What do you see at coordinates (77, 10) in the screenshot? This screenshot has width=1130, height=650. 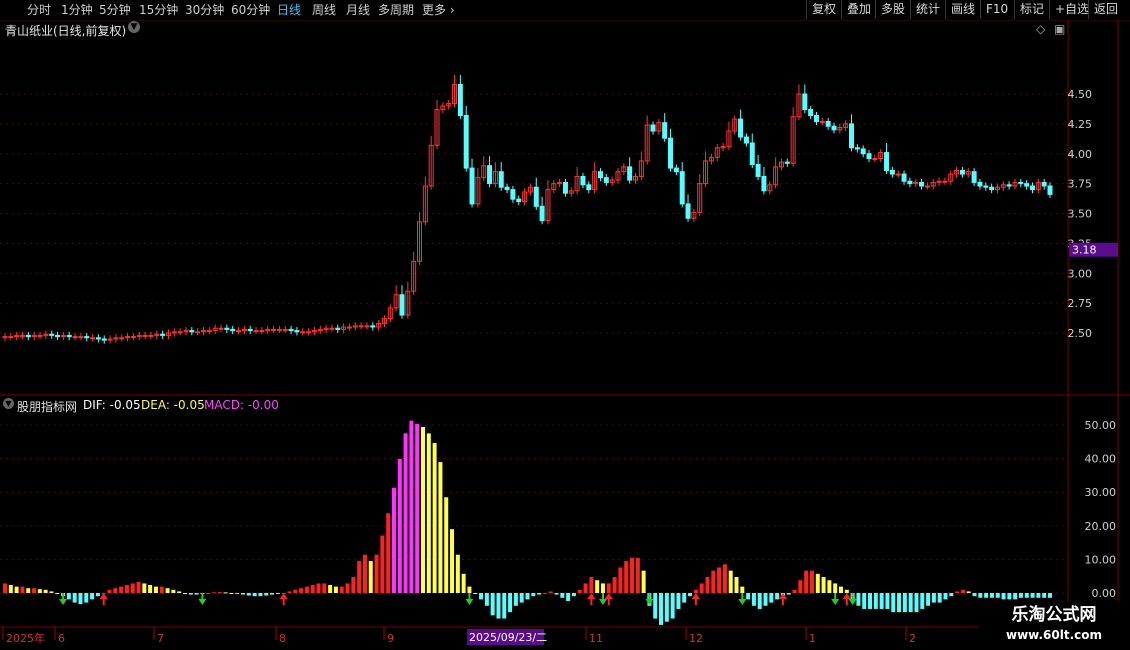 I see `period-tab-1: 1分钟` at bounding box center [77, 10].